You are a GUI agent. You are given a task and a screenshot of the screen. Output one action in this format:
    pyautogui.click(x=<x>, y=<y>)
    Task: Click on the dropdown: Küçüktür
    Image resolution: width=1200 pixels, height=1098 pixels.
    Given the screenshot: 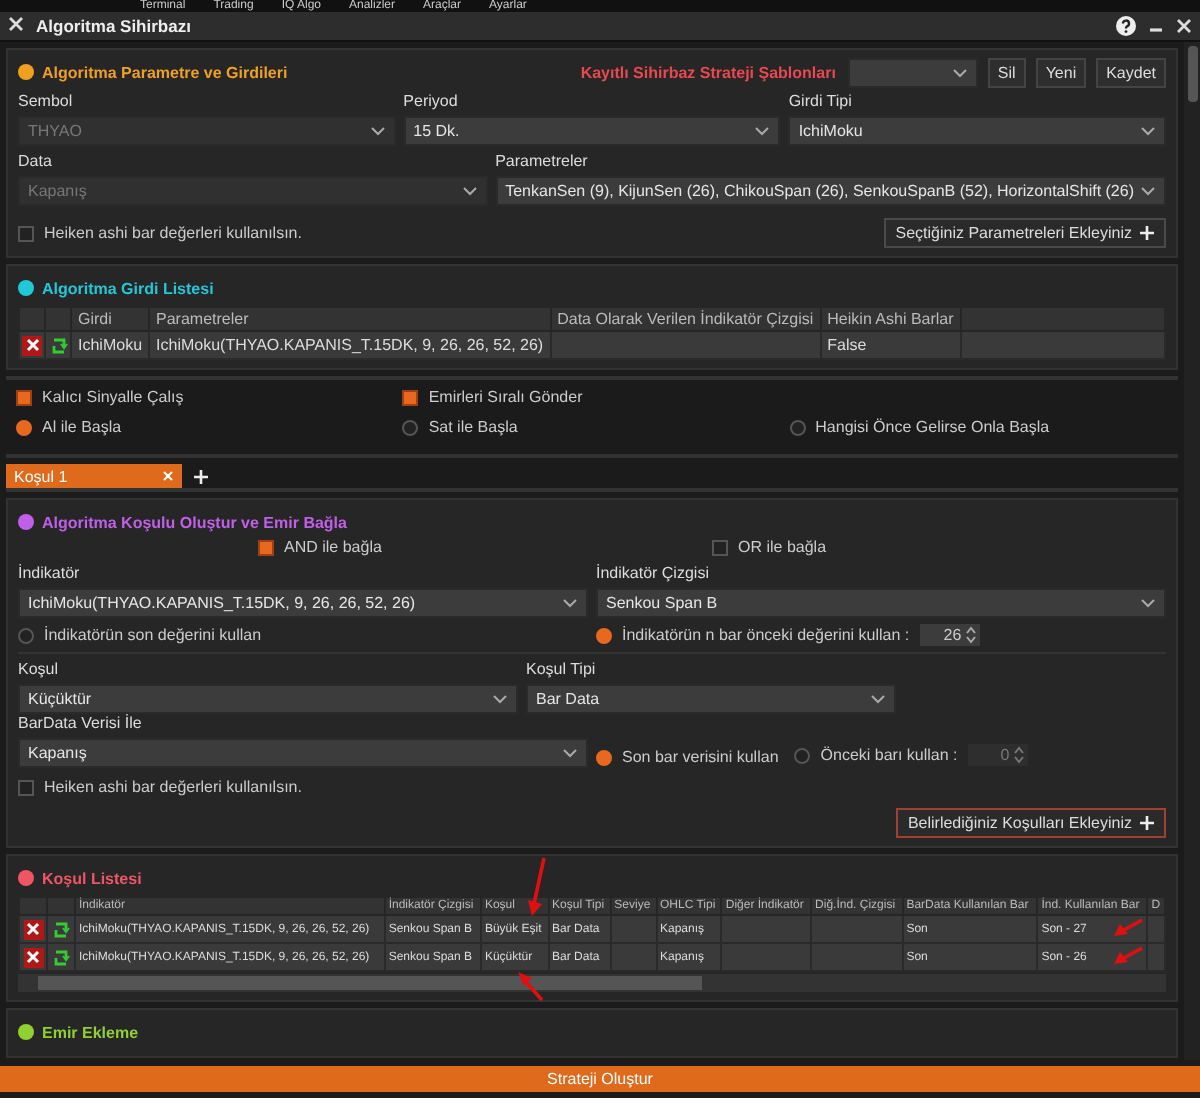 What is the action you would take?
    pyautogui.click(x=268, y=699)
    